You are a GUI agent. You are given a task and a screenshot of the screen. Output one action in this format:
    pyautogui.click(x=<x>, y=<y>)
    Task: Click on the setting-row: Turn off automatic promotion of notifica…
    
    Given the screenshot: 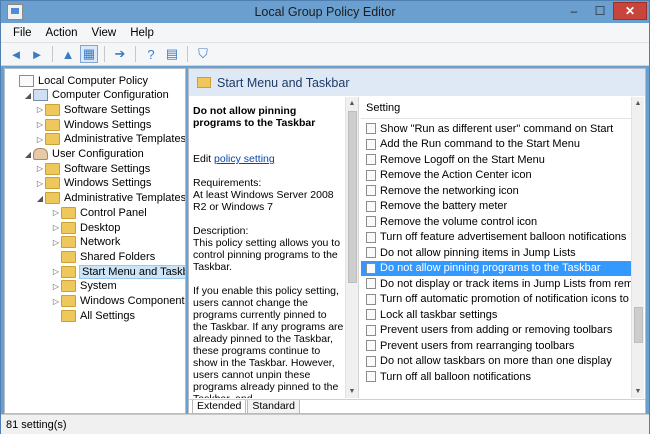 What is the action you would take?
    pyautogui.click(x=496, y=299)
    